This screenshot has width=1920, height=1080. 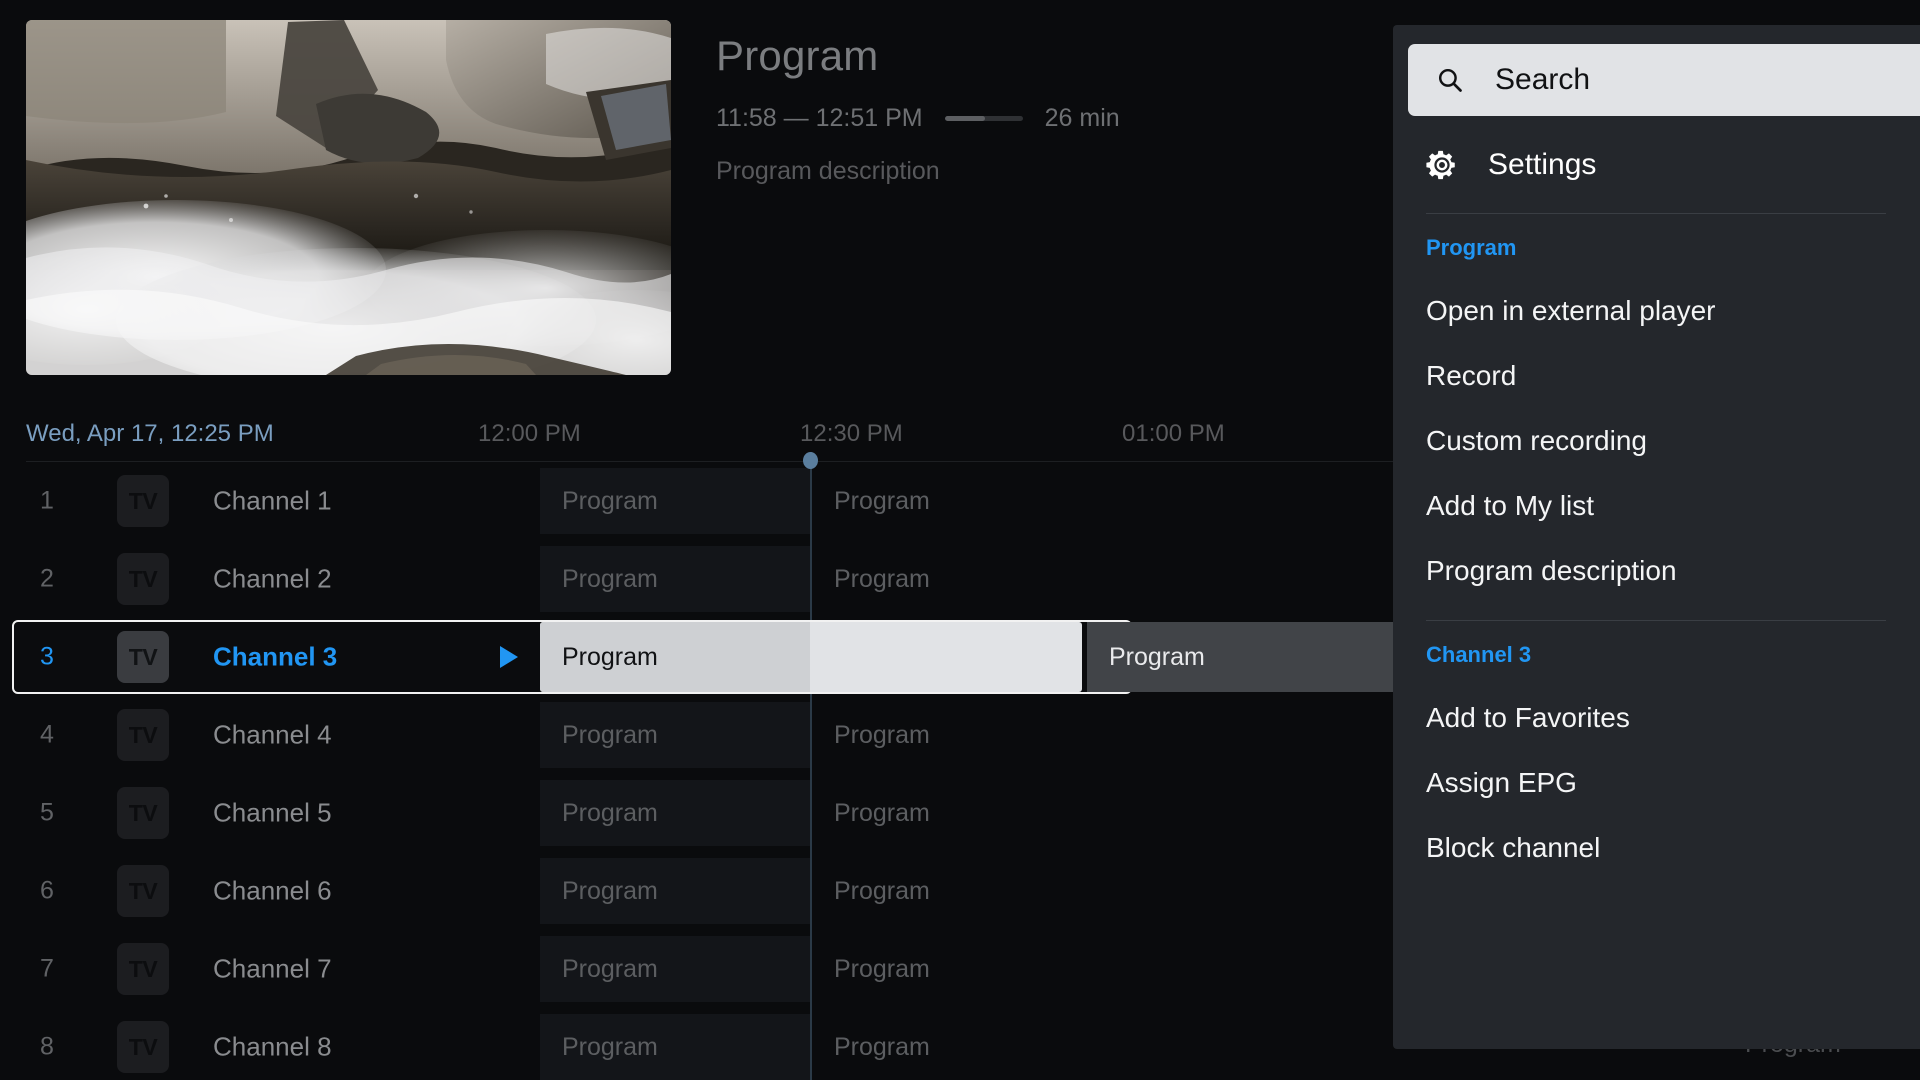 I want to click on timeline-tick-1230: 12:30 PM, so click(x=851, y=433).